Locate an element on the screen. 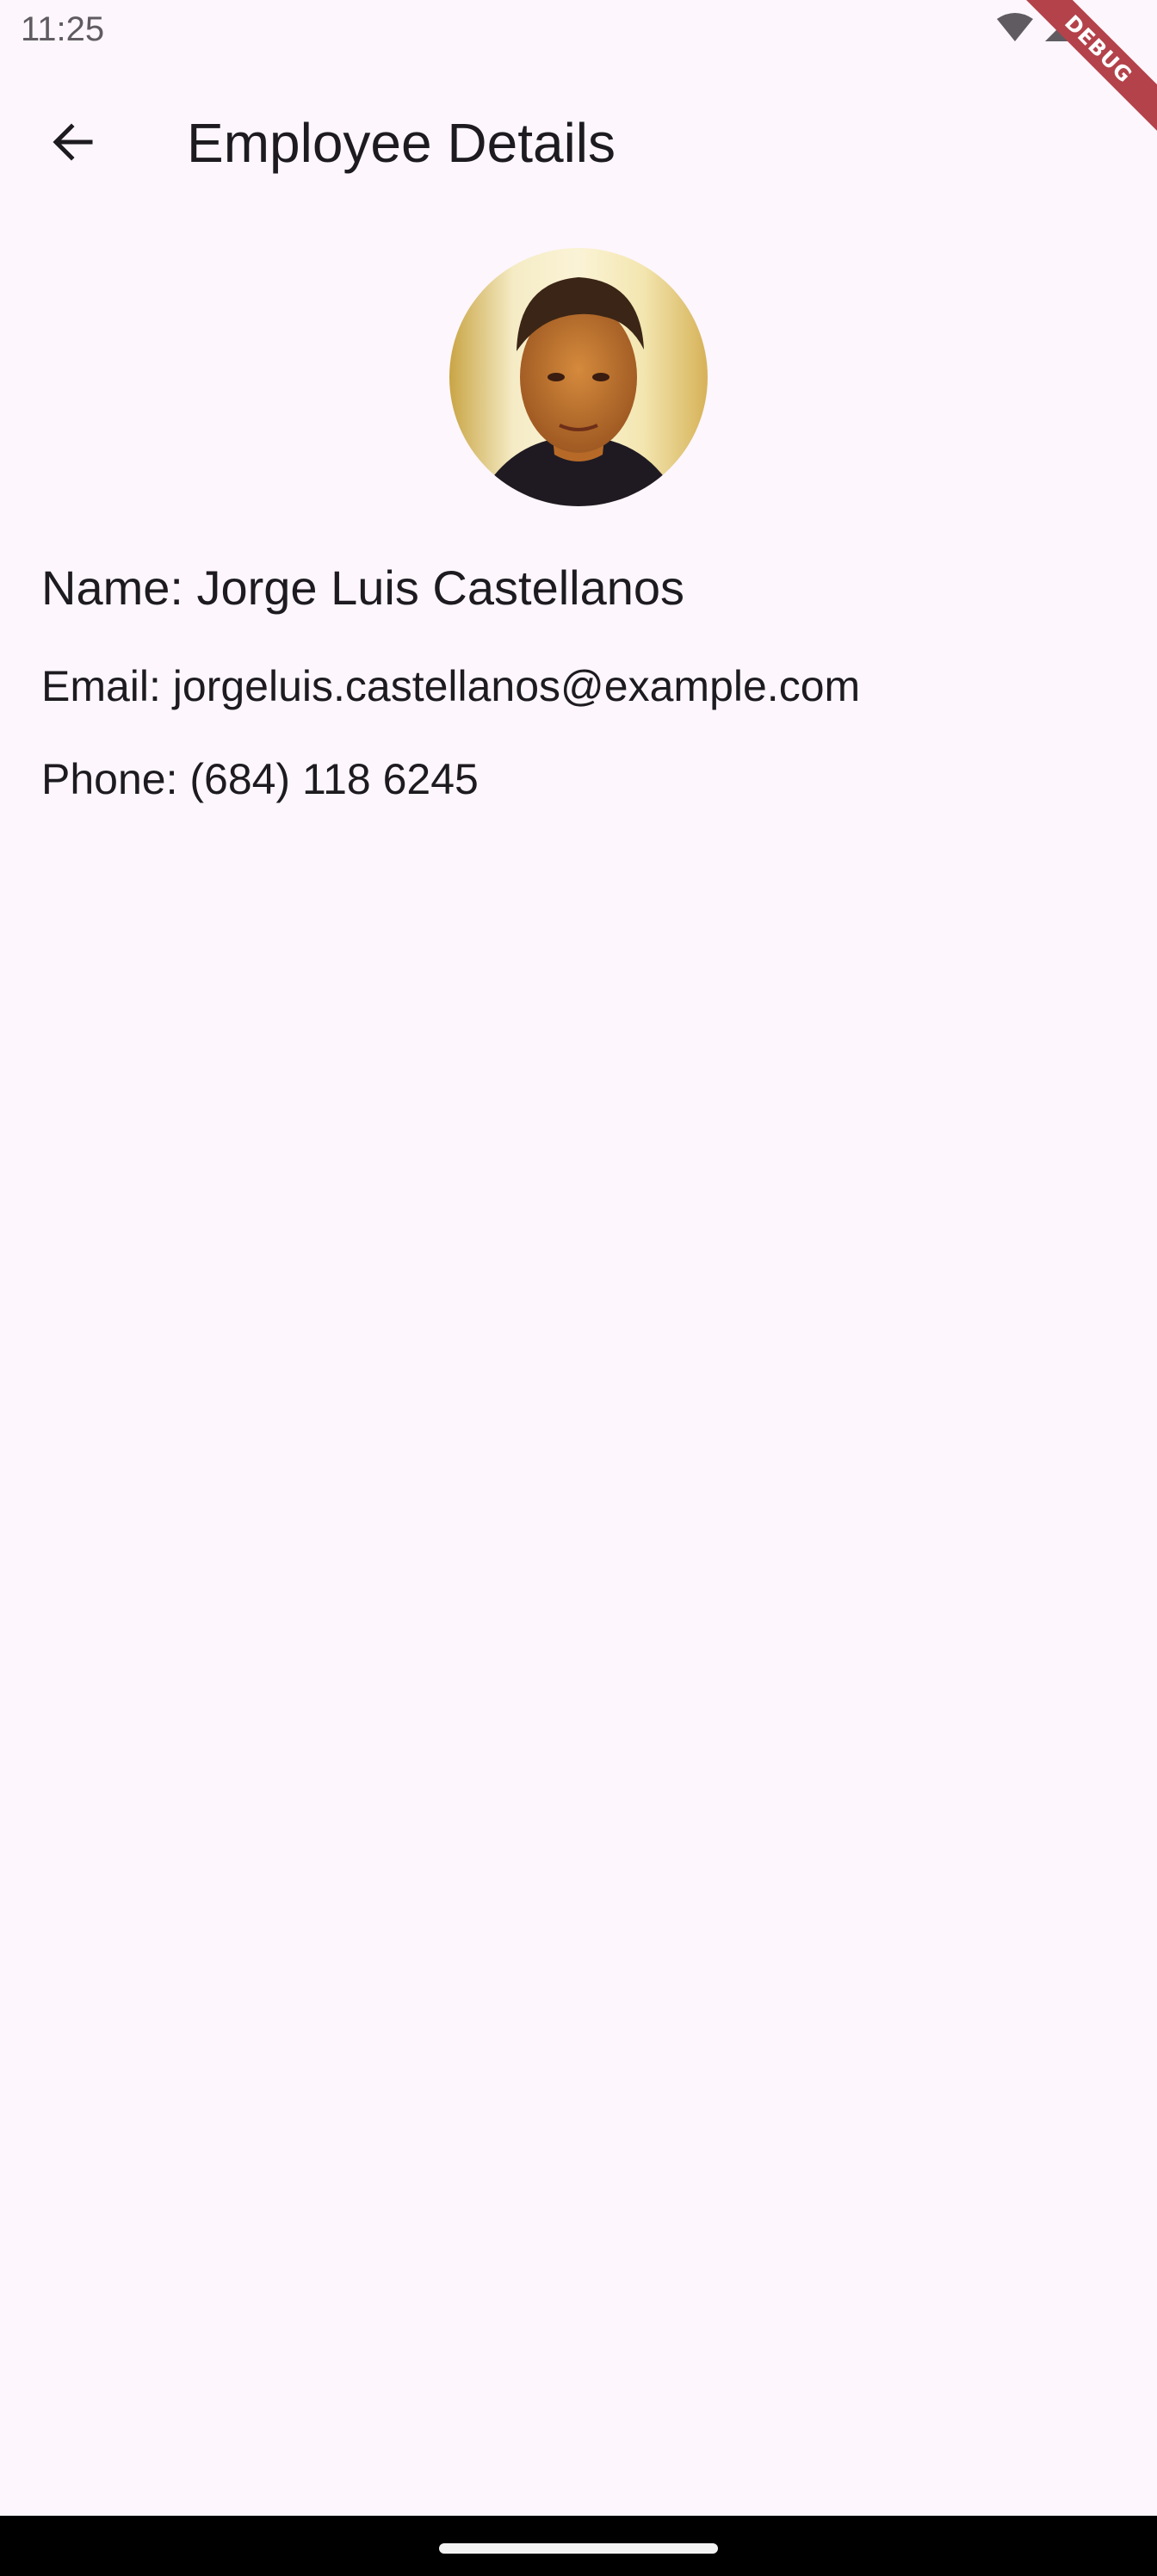 The width and height of the screenshot is (1157, 2576). arrow-back-icon is located at coordinates (73, 144).